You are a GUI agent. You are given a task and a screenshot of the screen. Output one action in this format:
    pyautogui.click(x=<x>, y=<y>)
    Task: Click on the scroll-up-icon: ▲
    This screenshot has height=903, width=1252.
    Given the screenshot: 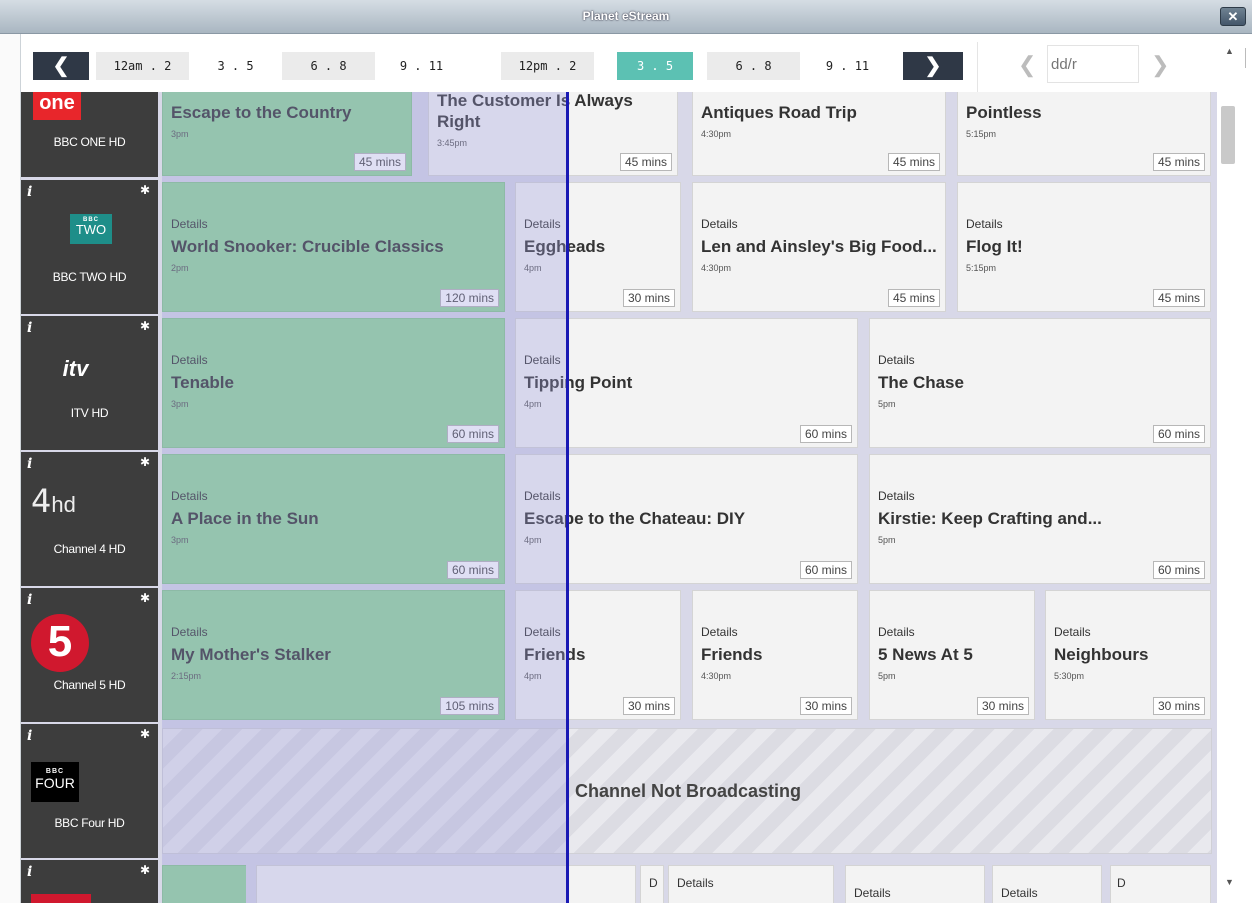 What is the action you would take?
    pyautogui.click(x=1229, y=51)
    